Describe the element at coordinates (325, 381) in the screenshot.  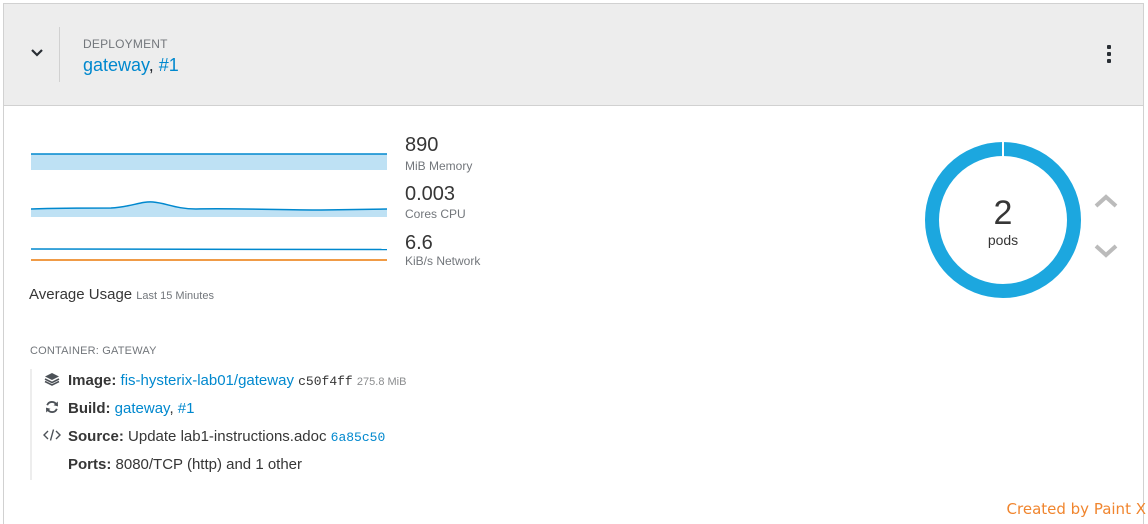
I see `image-hash: c50f4ff` at that location.